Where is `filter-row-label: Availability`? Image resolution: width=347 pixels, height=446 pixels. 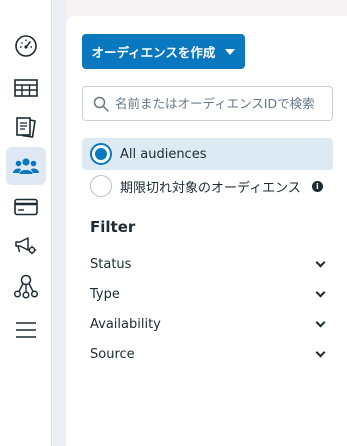
filter-row-label: Availability is located at coordinates (125, 324).